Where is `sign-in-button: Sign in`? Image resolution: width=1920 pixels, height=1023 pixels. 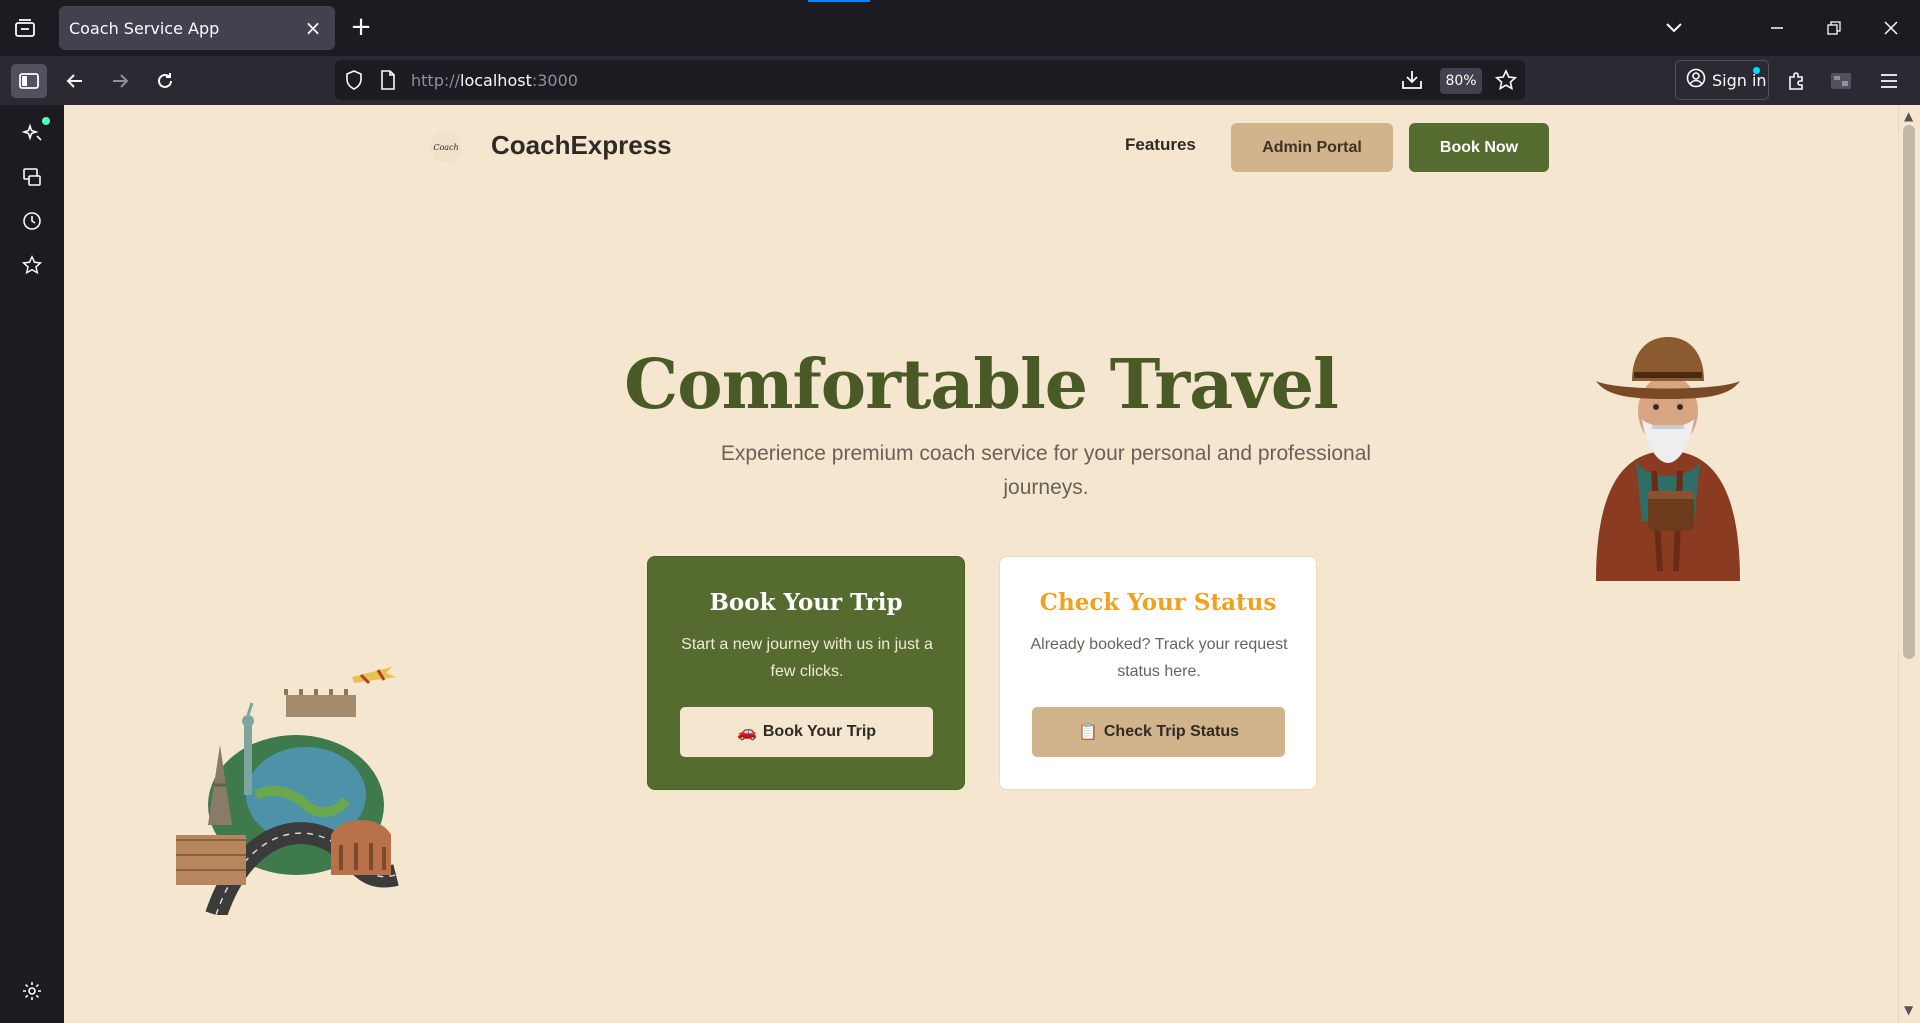 sign-in-button: Sign in is located at coordinates (1722, 80).